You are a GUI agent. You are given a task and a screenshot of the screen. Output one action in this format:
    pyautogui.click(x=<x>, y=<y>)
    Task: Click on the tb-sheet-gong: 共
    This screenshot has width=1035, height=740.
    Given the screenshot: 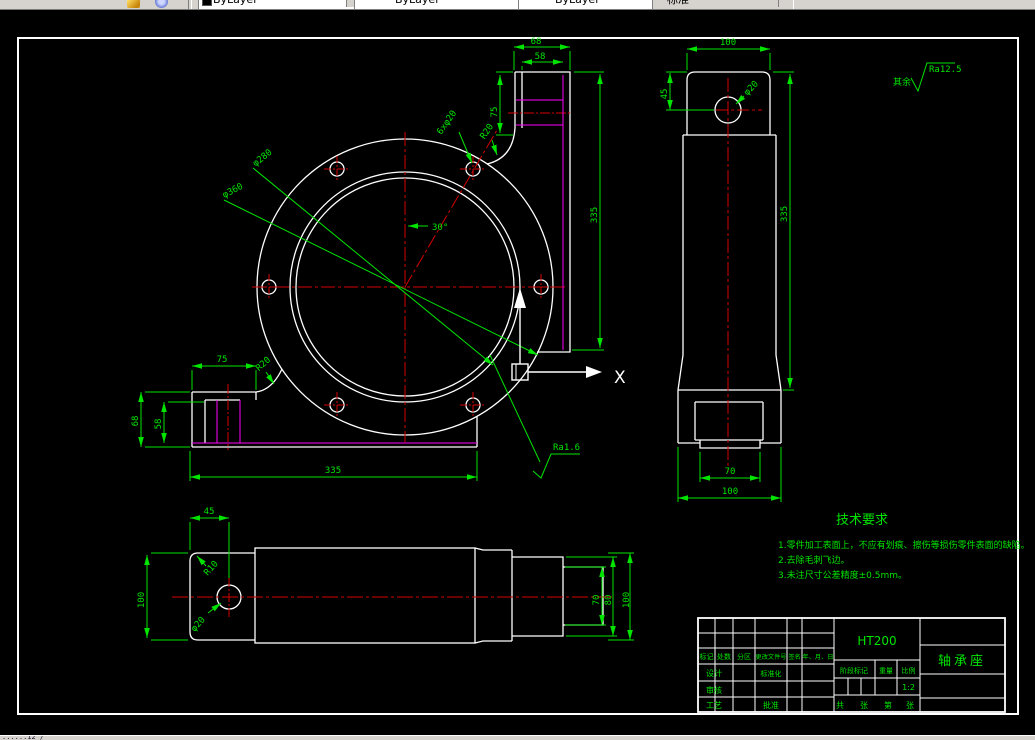 What is the action you would take?
    pyautogui.click(x=840, y=705)
    